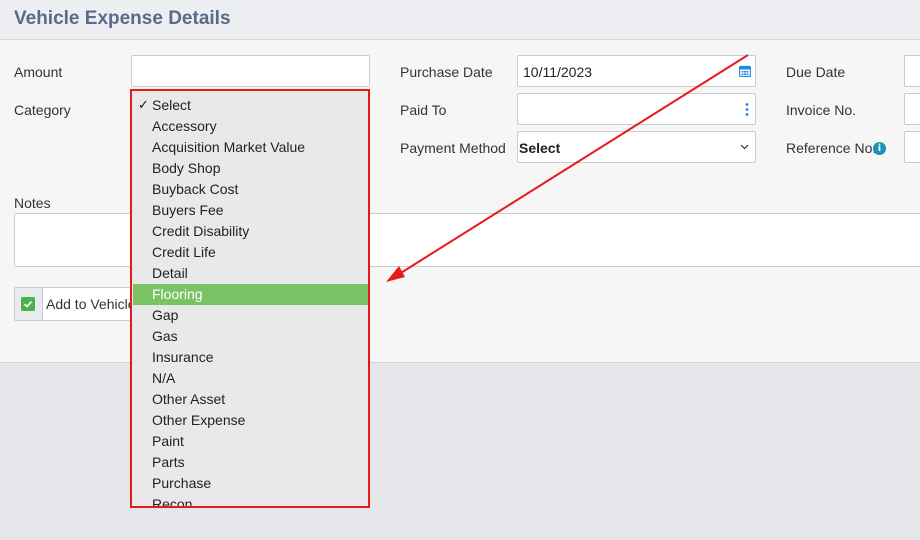 The height and width of the screenshot is (540, 920). I want to click on payment-method-value: Select, so click(540, 148).